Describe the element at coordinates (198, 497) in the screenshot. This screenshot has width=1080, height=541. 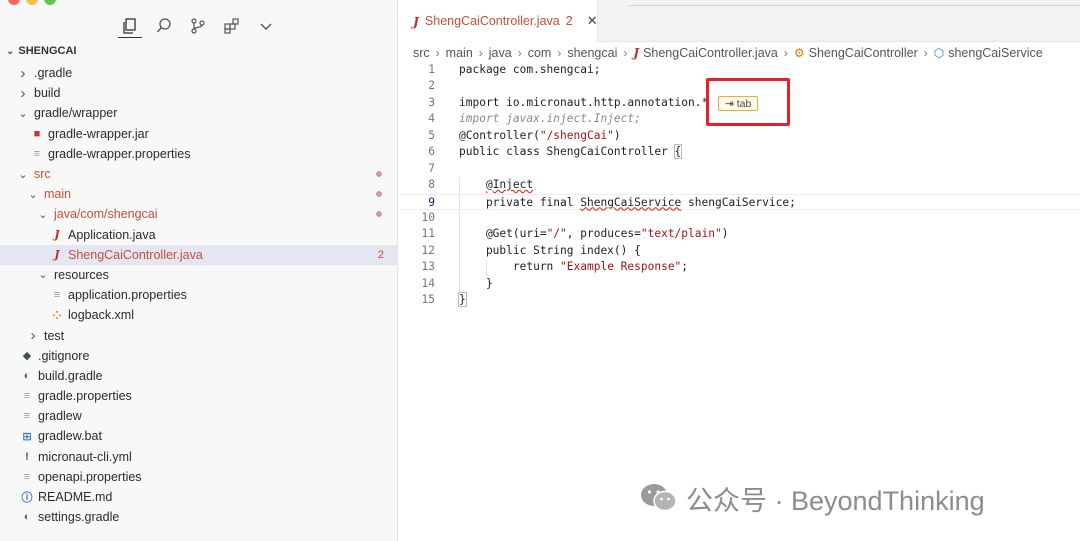
I see `tree-item: ⓘ README.md` at that location.